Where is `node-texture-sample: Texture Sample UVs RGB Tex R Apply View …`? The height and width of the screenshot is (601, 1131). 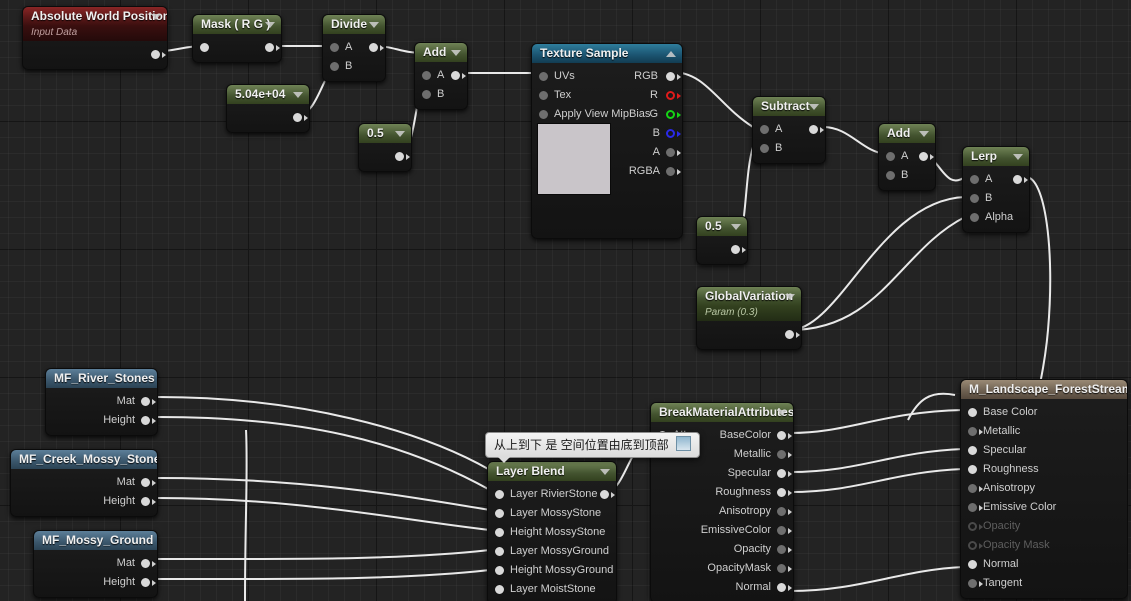
node-texture-sample: Texture Sample UVs RGB Tex R Apply View … is located at coordinates (607, 141).